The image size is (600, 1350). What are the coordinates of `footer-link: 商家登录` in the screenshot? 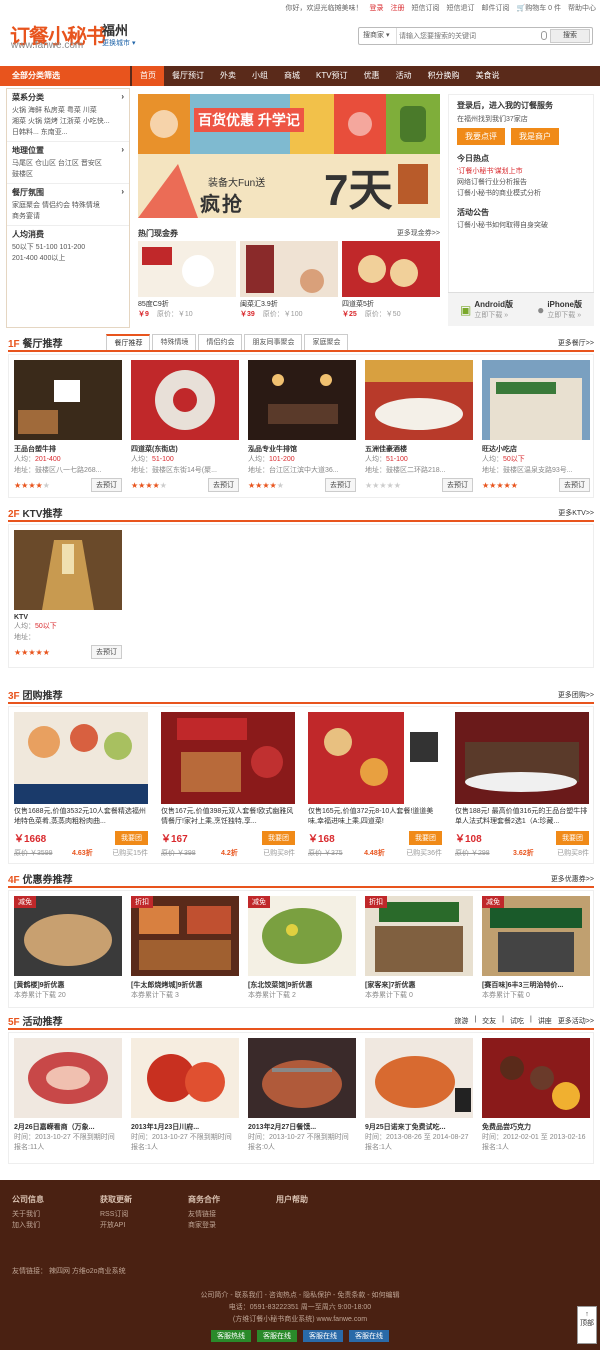 It's located at (202, 1225).